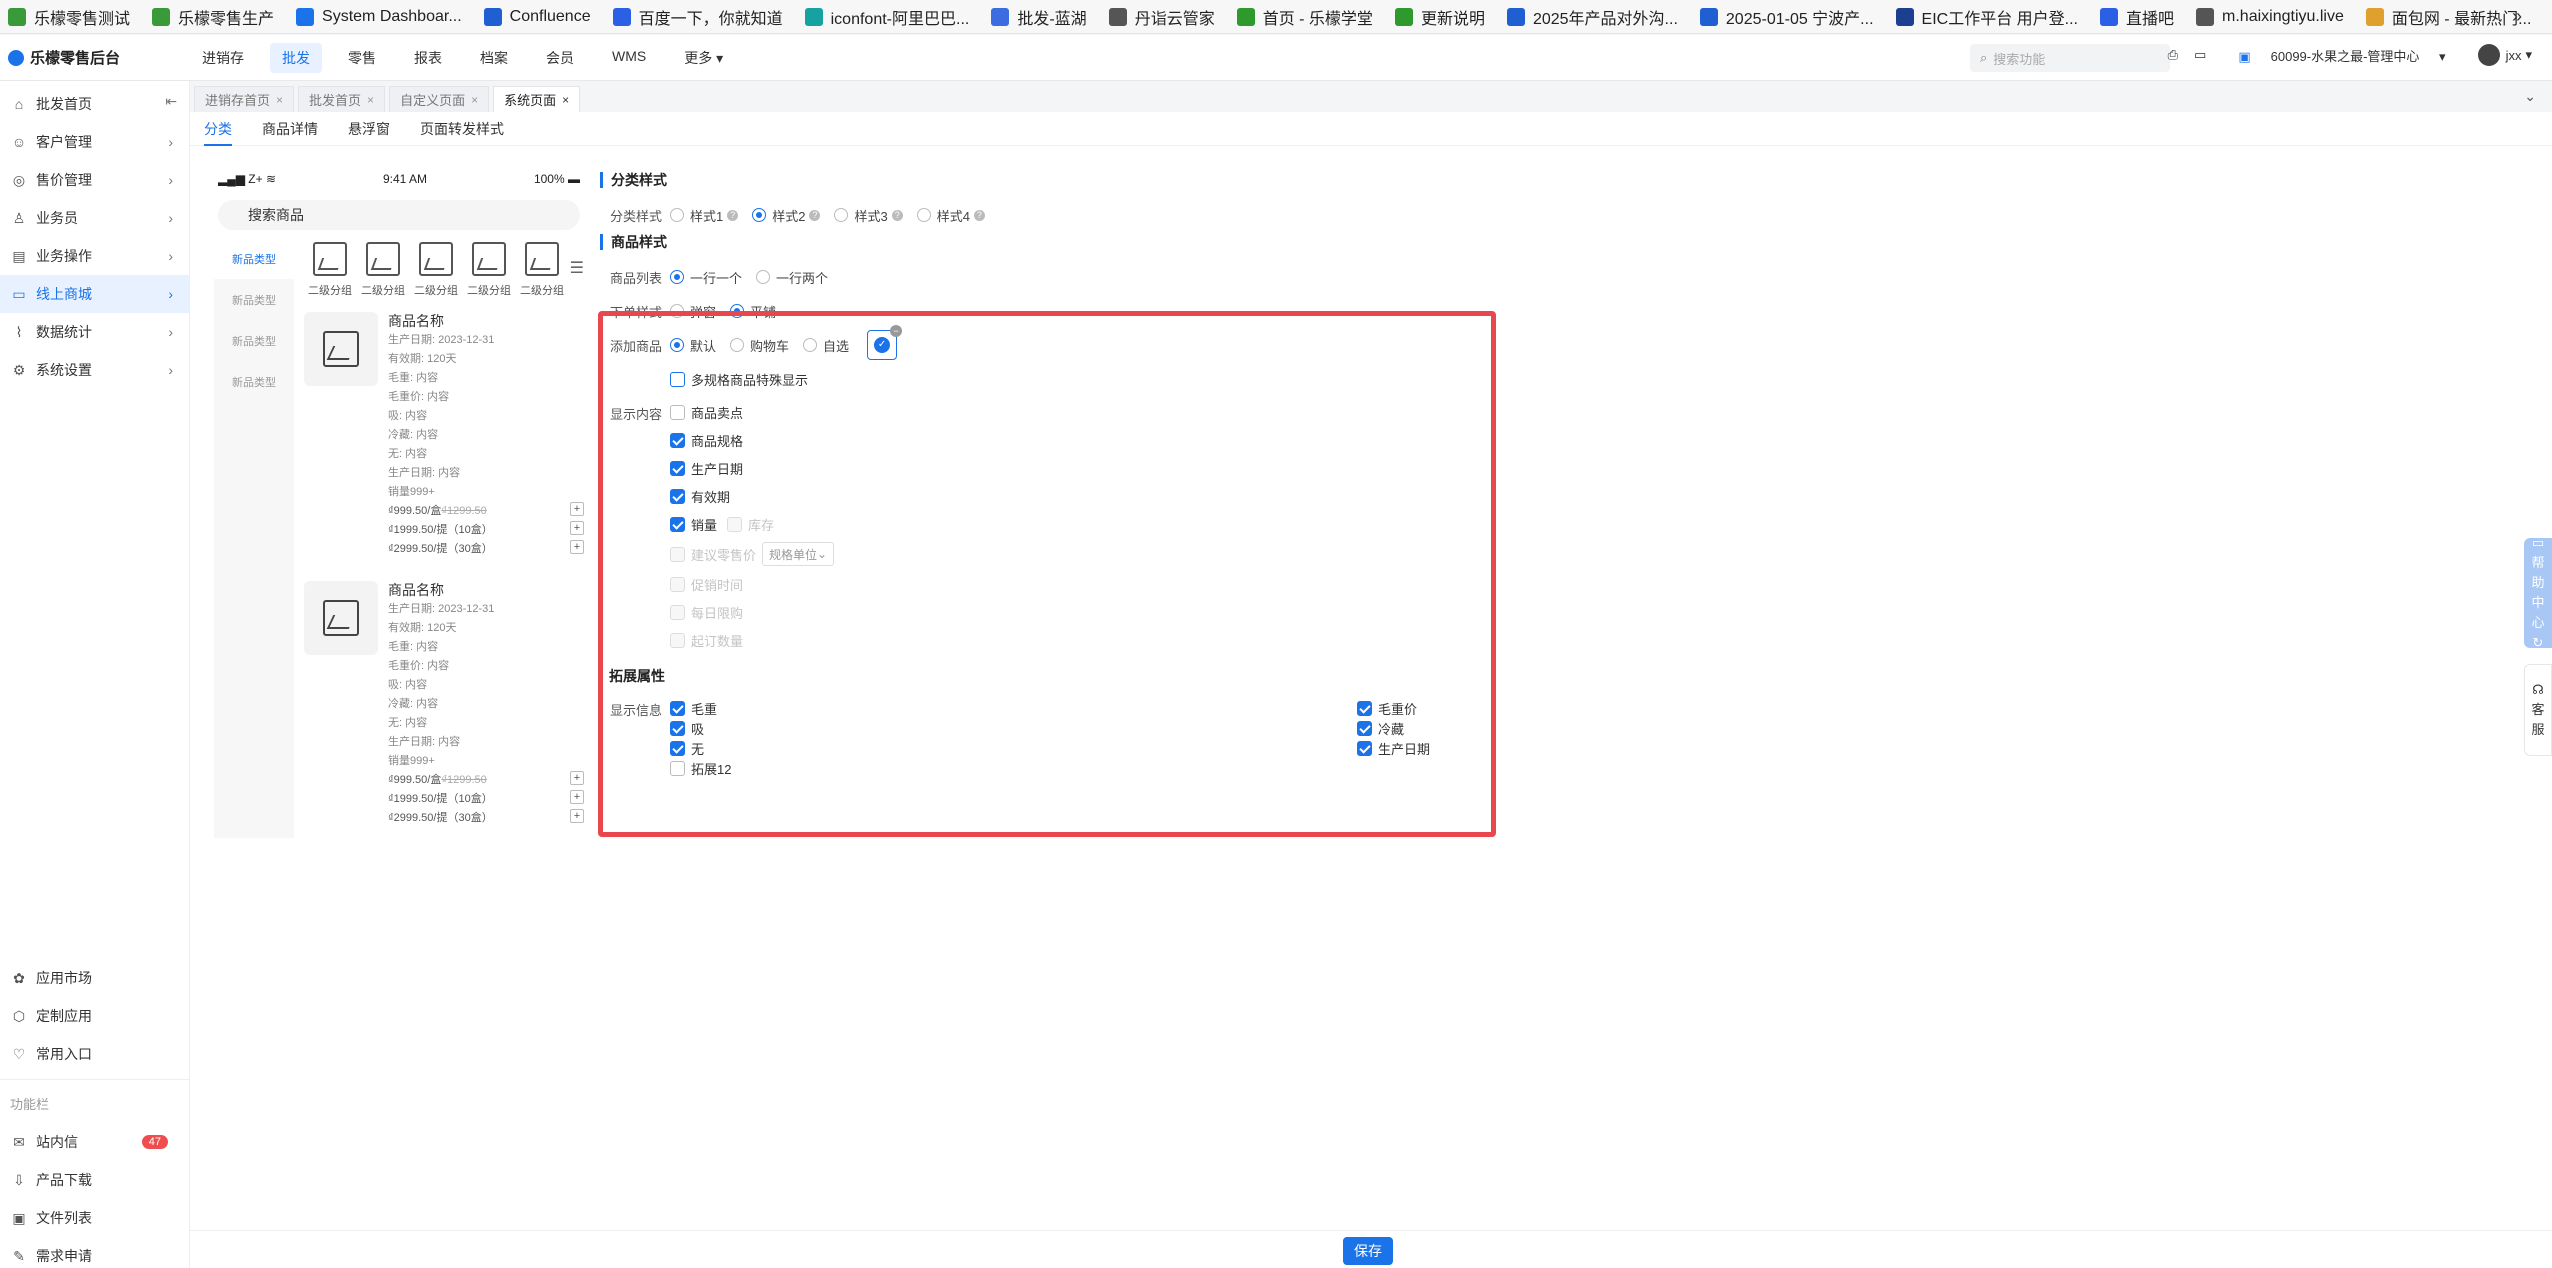 The image size is (2552, 1268). What do you see at coordinates (1393, 728) in the screenshot?
I see `ext-attr-checkbox: 冷藏` at bounding box center [1393, 728].